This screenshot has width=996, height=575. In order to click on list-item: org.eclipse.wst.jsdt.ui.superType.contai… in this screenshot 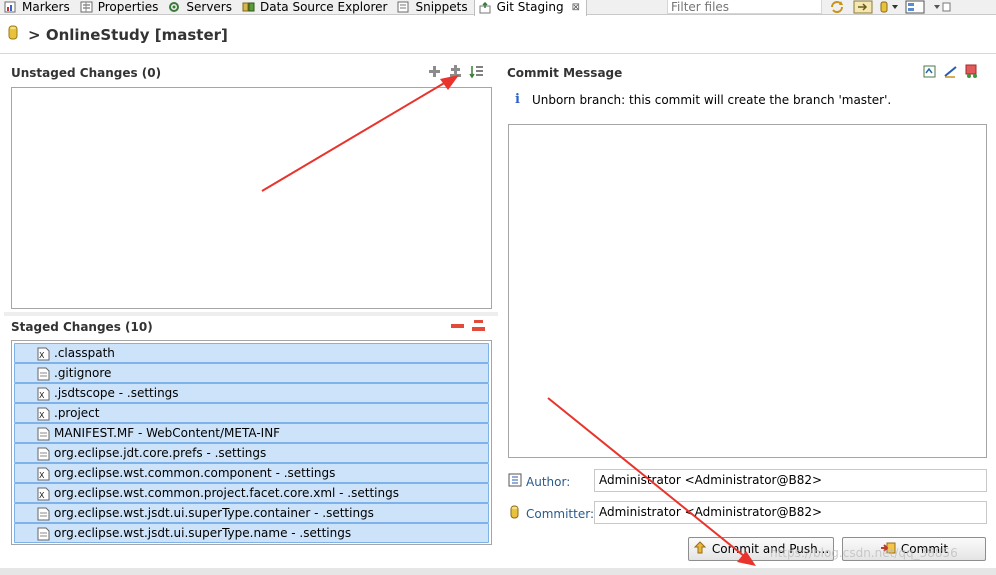, I will do `click(251, 513)`.